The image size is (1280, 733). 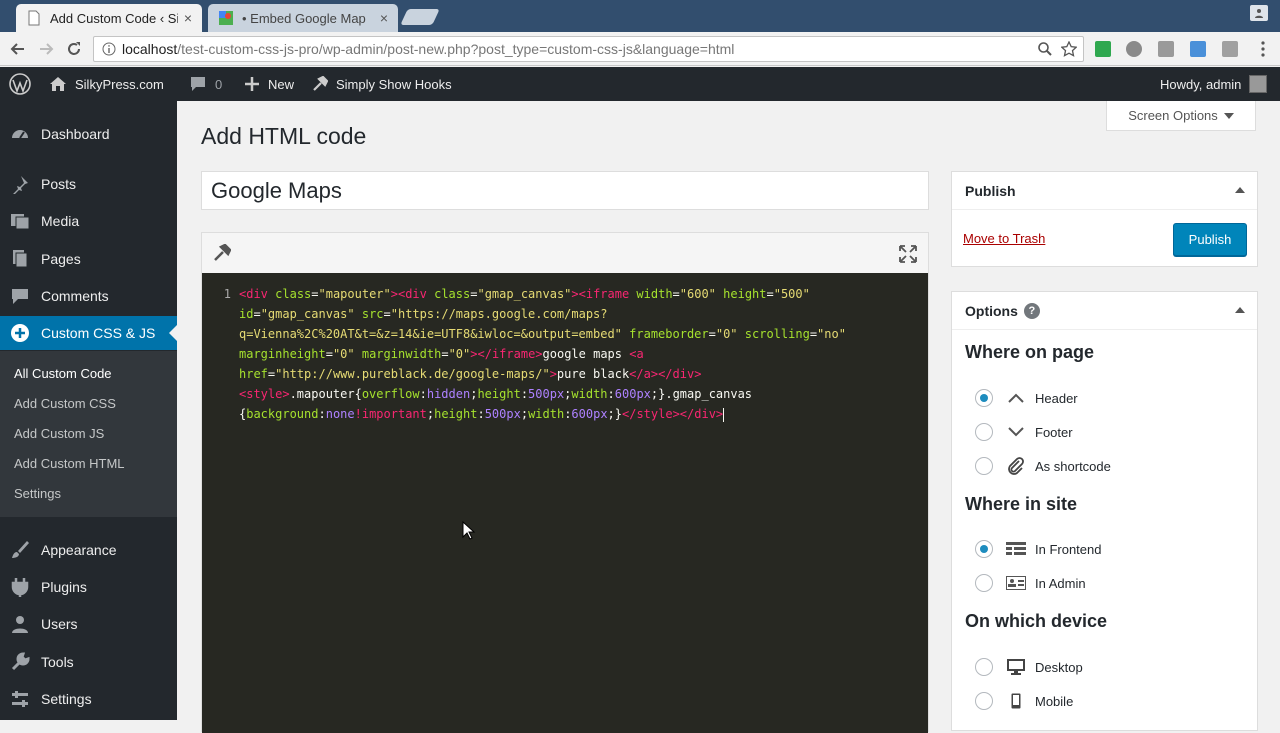 What do you see at coordinates (1228, 115) in the screenshot?
I see `caret-down-icon` at bounding box center [1228, 115].